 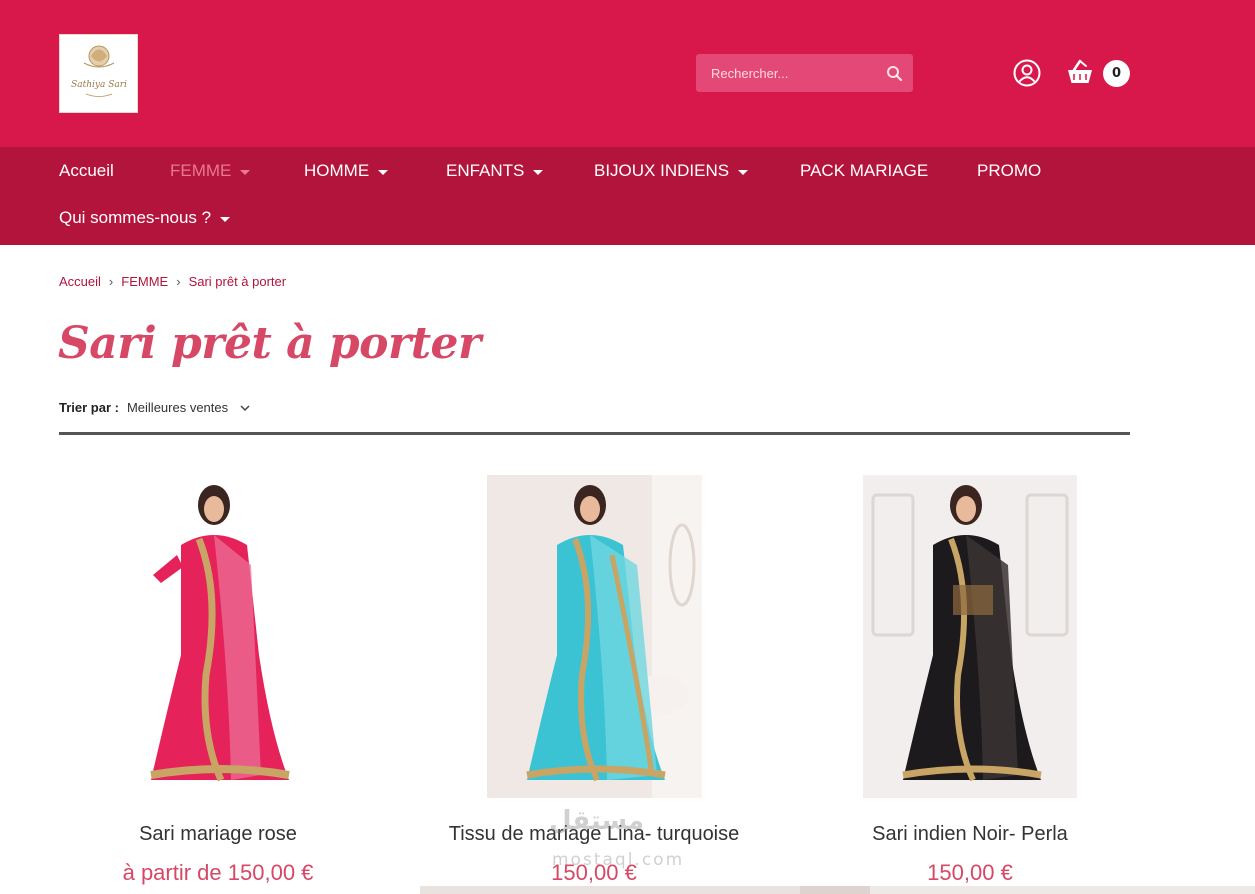 What do you see at coordinates (218, 872) in the screenshot?
I see `product-price: à partir de 150,00 €` at bounding box center [218, 872].